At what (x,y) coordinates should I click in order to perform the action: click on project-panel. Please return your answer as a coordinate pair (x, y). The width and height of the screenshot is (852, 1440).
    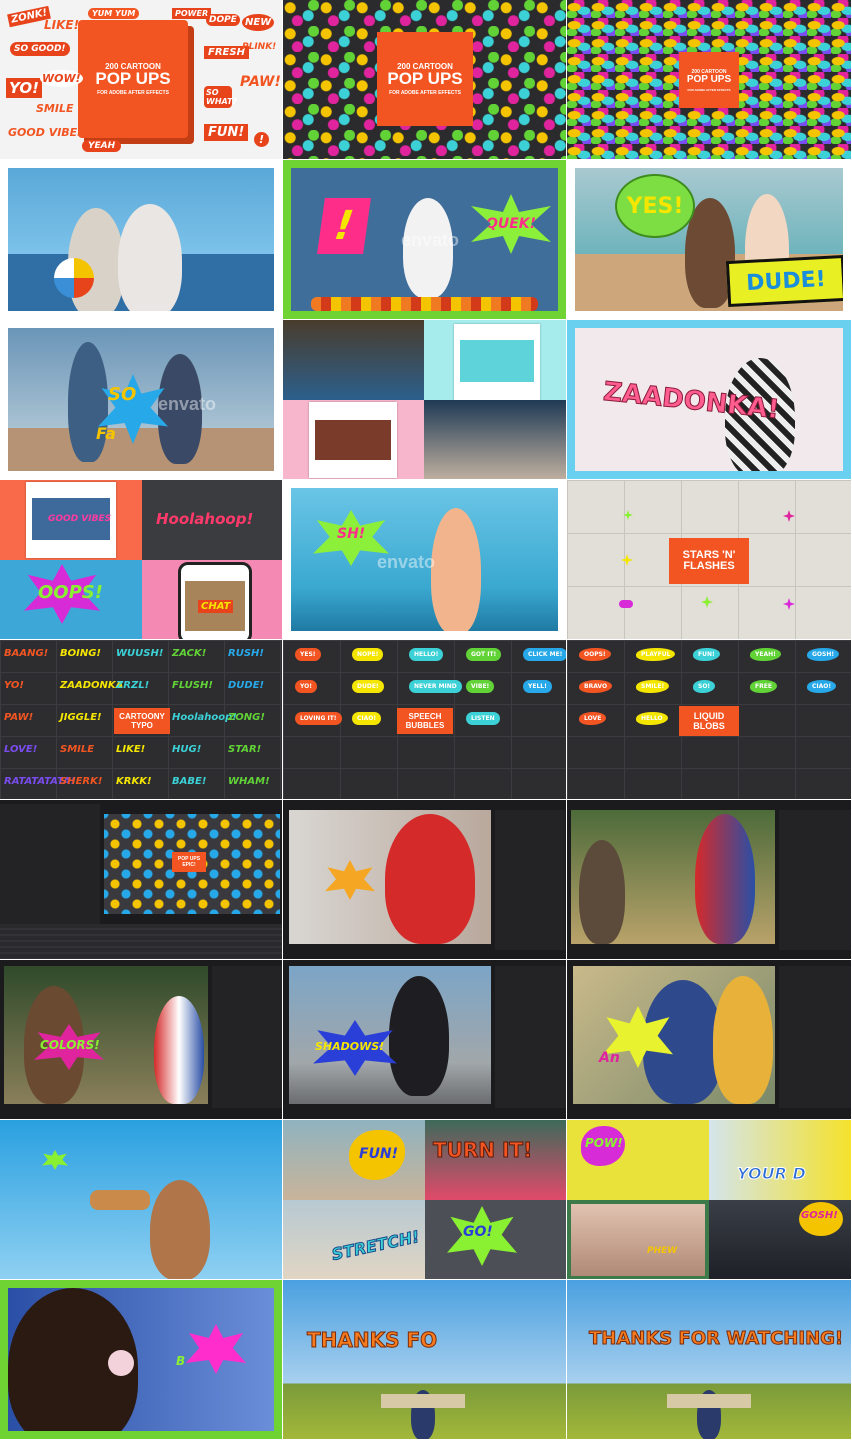
    Looking at the image, I should click on (50, 864).